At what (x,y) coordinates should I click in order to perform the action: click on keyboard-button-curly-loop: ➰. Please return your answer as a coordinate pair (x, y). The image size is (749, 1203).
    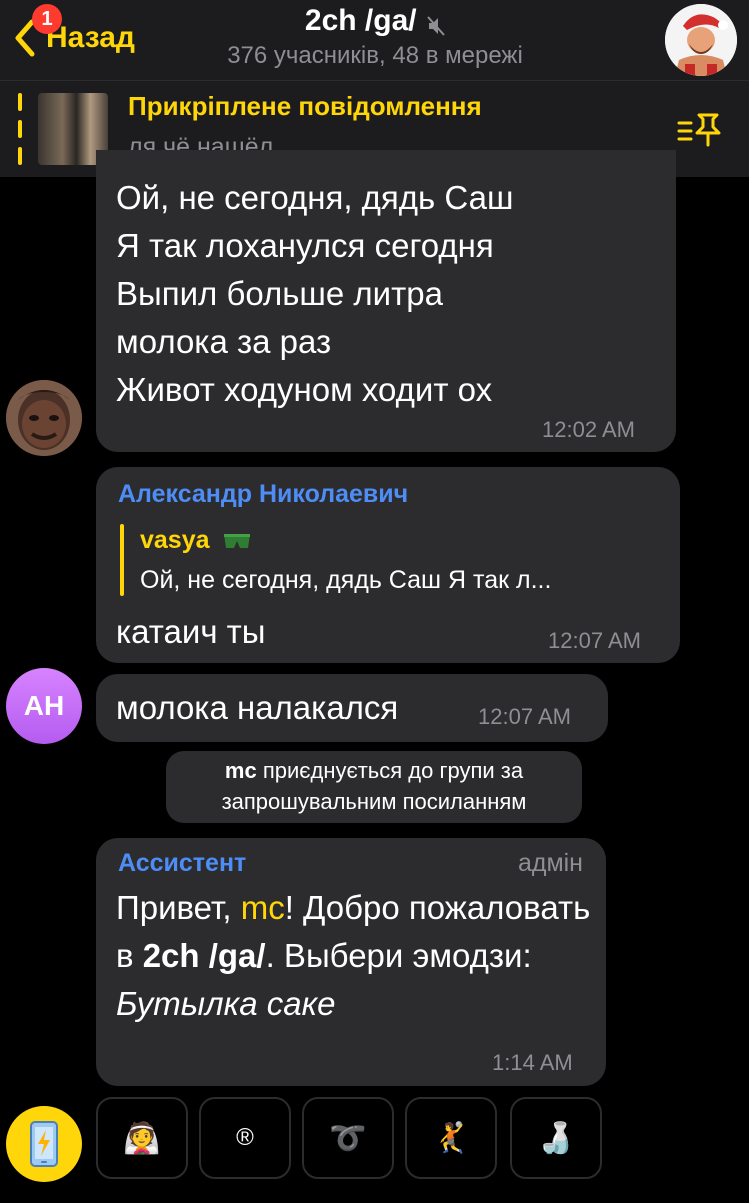
    Looking at the image, I should click on (348, 1138).